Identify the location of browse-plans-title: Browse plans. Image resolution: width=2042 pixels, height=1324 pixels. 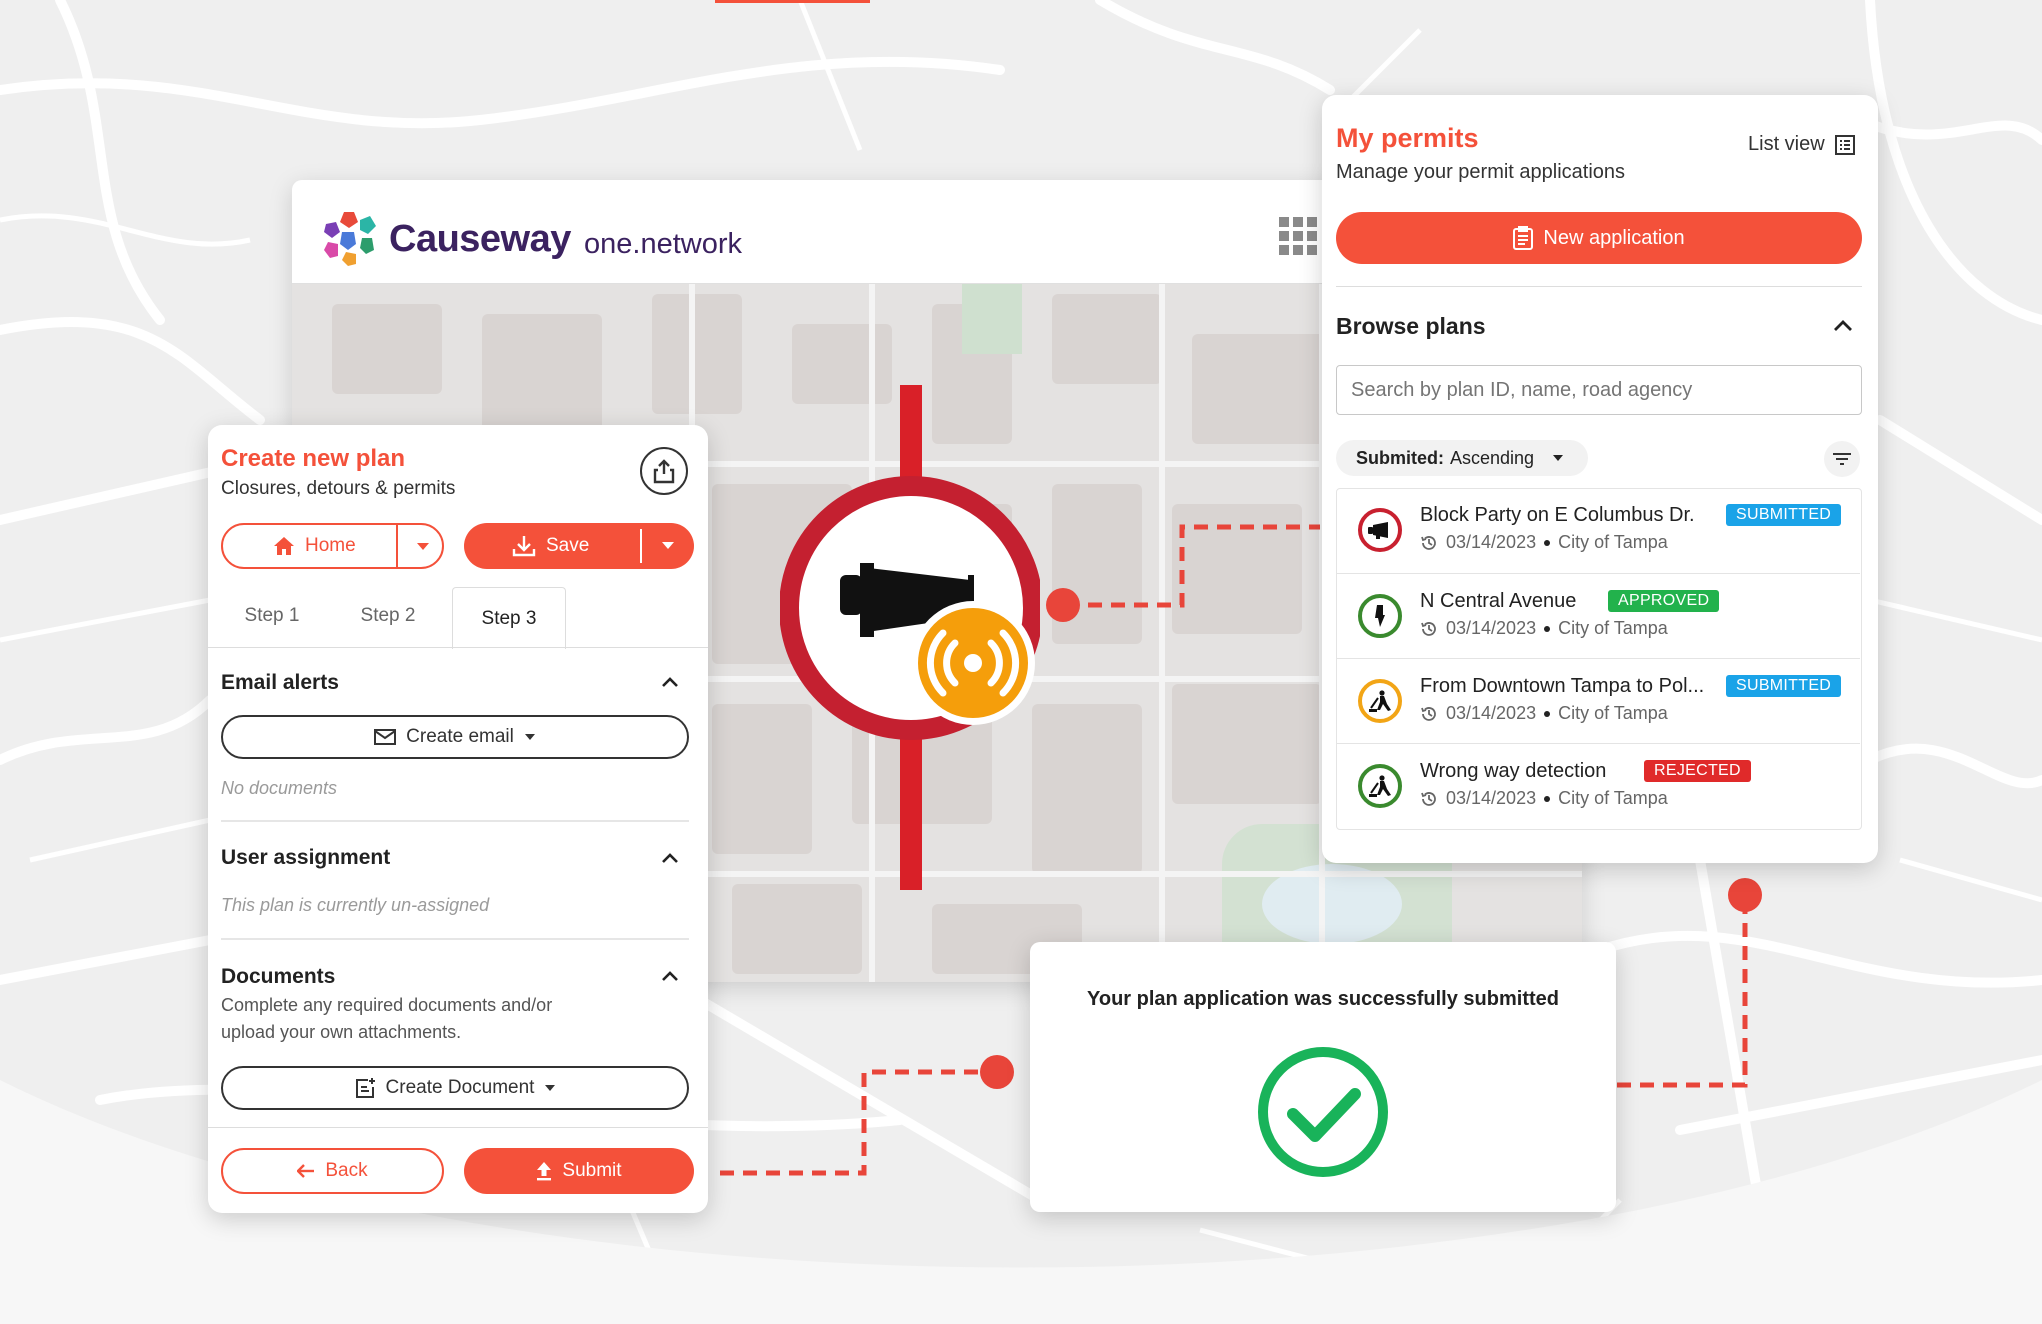
(1411, 326).